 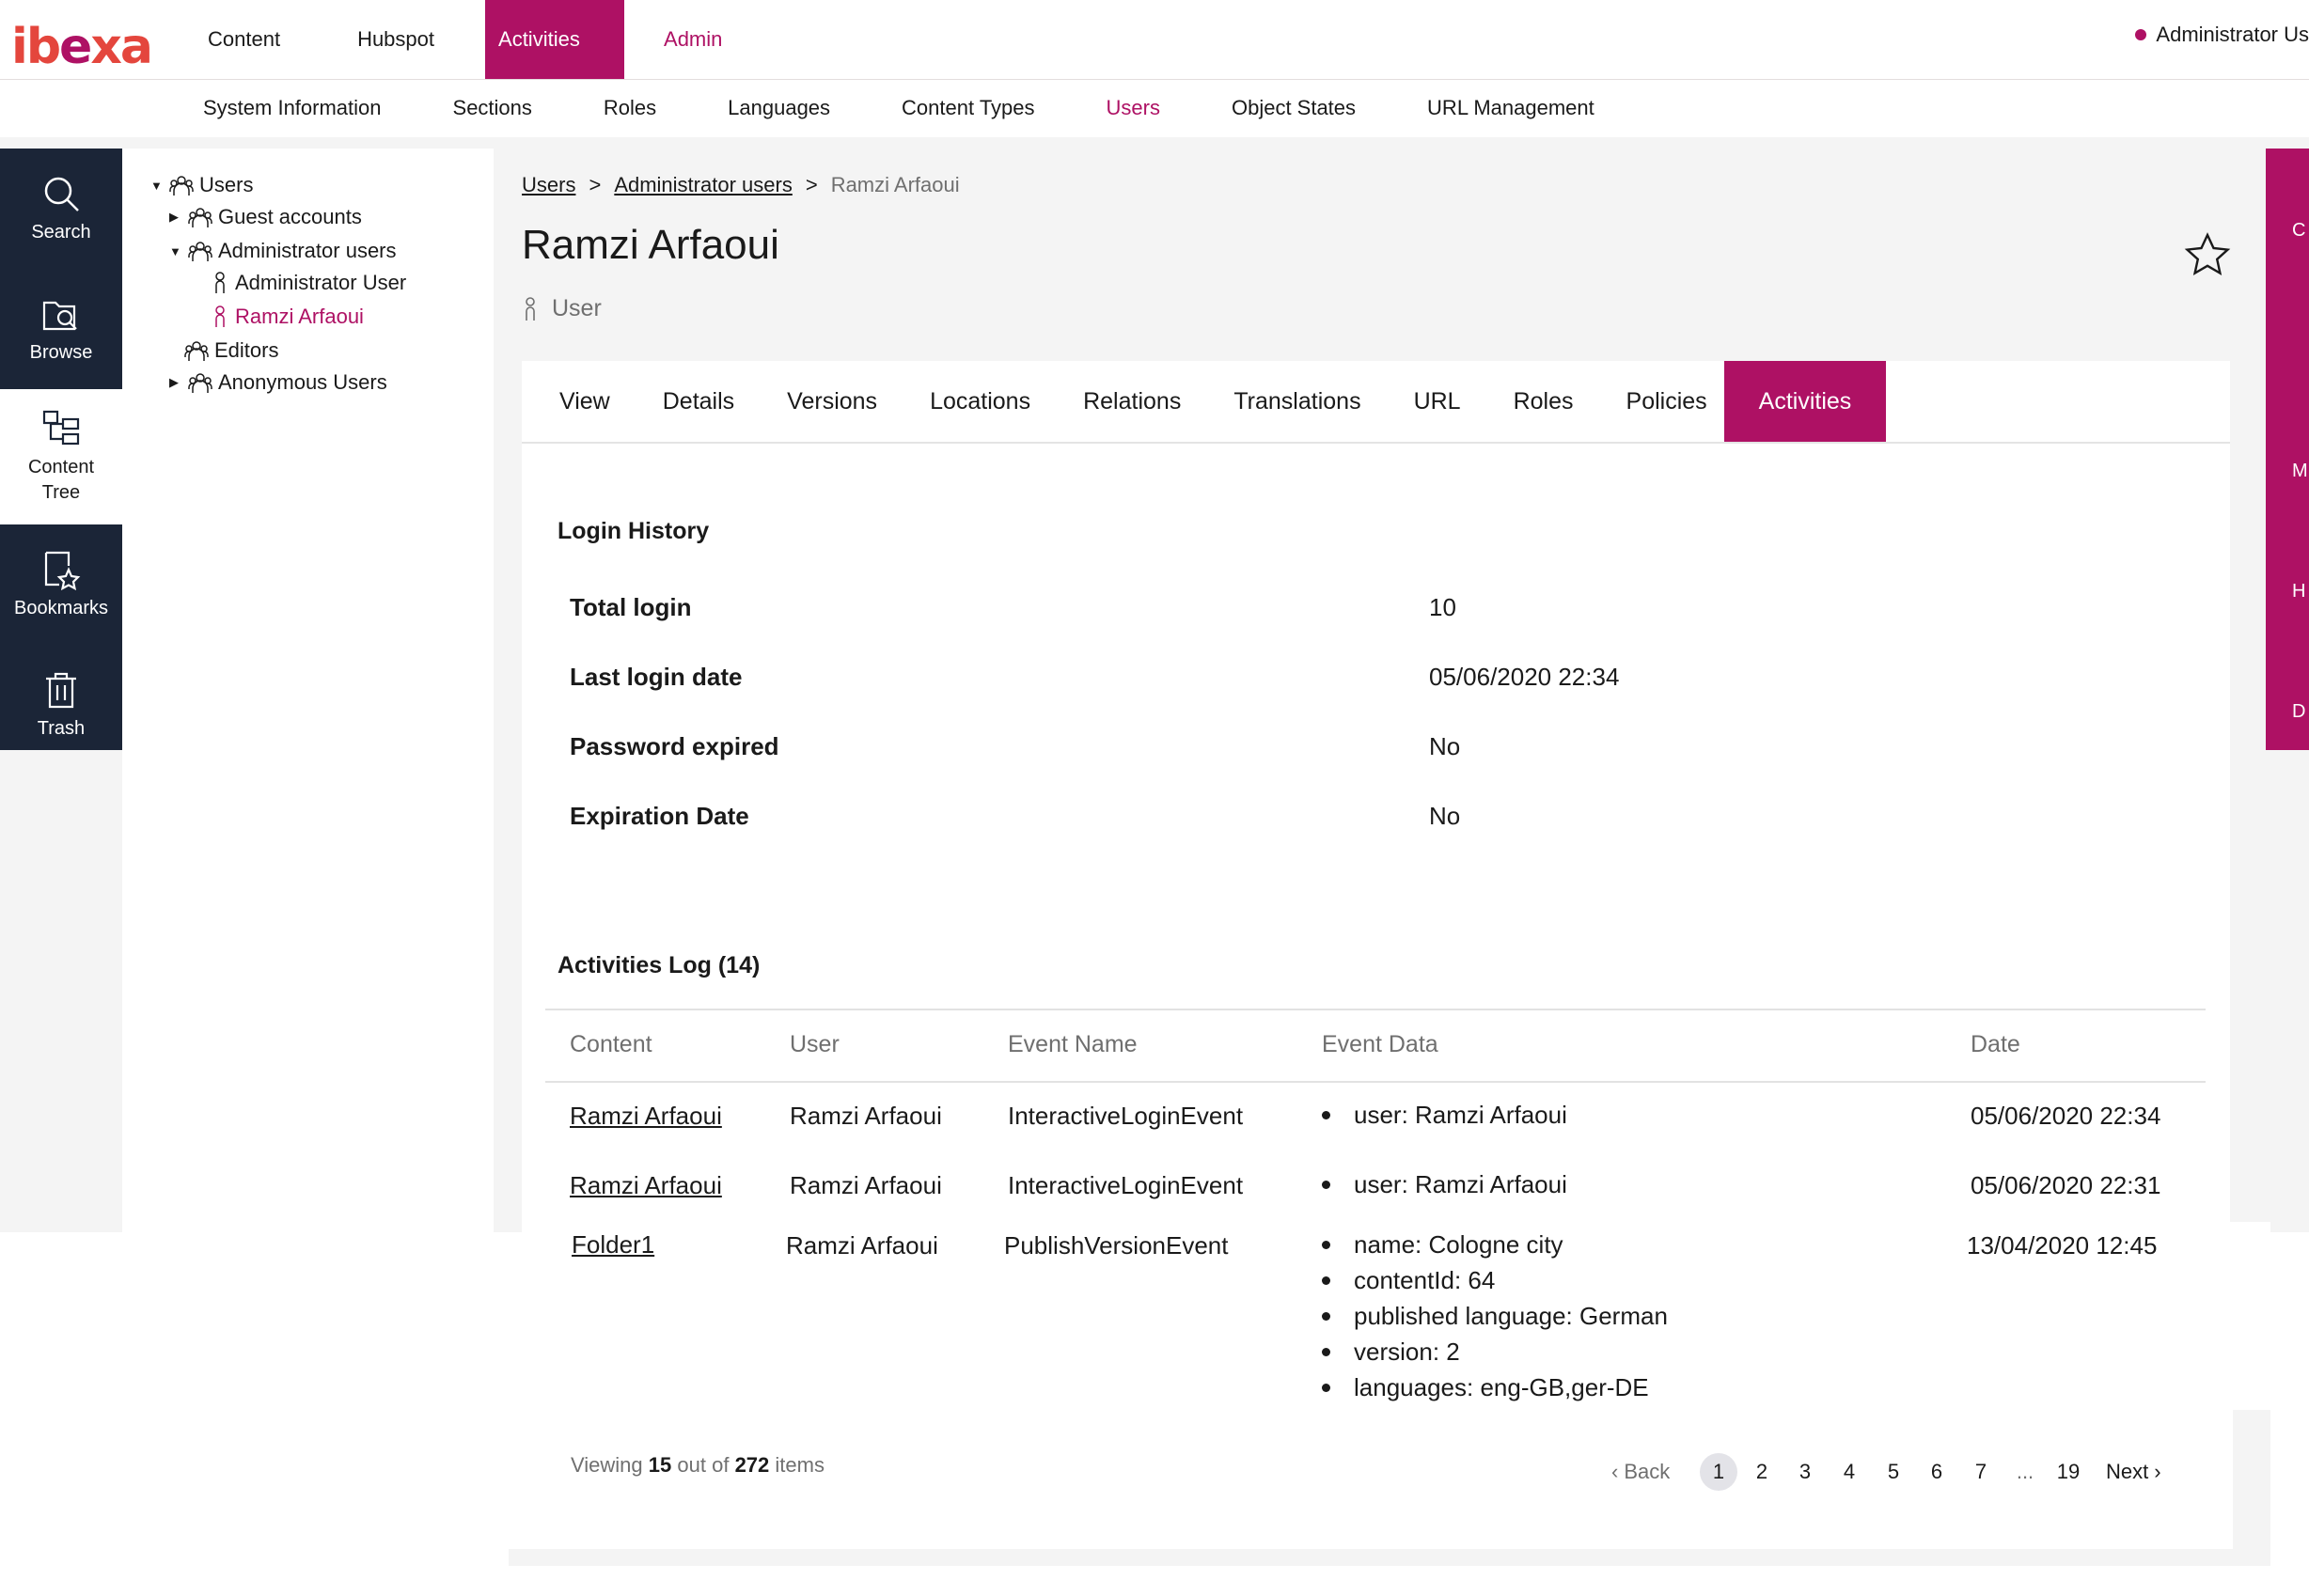 What do you see at coordinates (832, 401) in the screenshot?
I see `tab-versions: Versions` at bounding box center [832, 401].